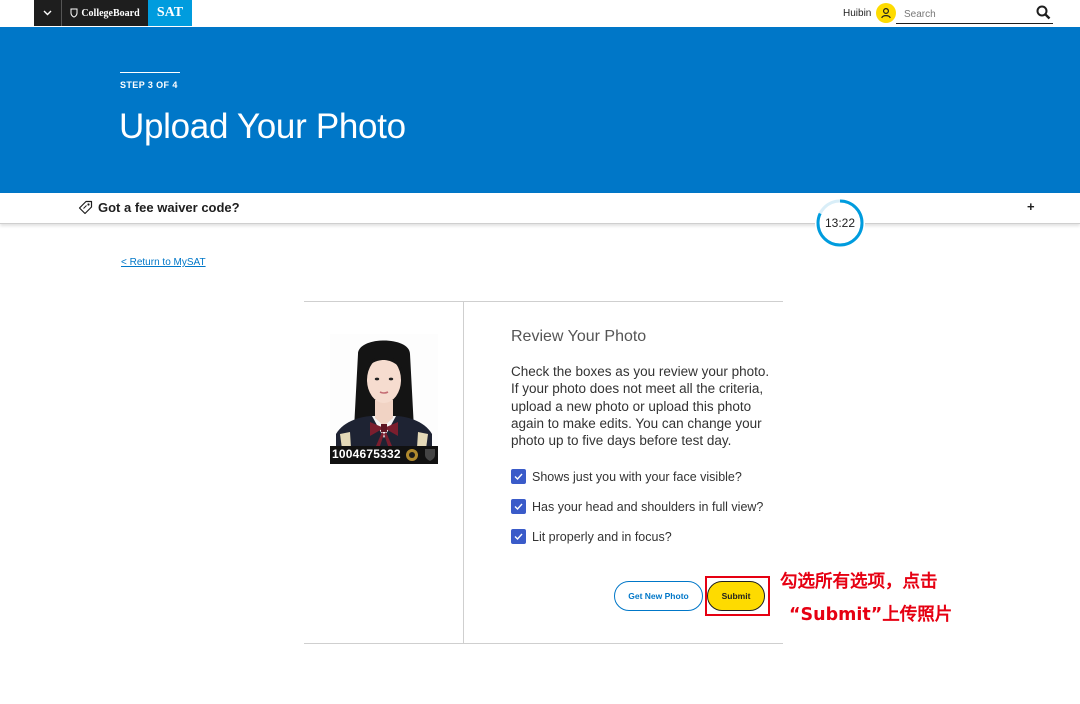 This screenshot has width=1080, height=704. What do you see at coordinates (1043, 12) in the screenshot?
I see `search-icon` at bounding box center [1043, 12].